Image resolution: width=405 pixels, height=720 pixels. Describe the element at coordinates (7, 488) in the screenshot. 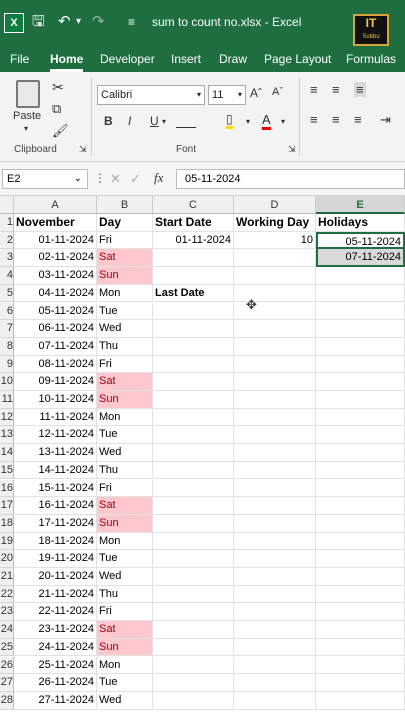

I see `row-header: 16` at that location.